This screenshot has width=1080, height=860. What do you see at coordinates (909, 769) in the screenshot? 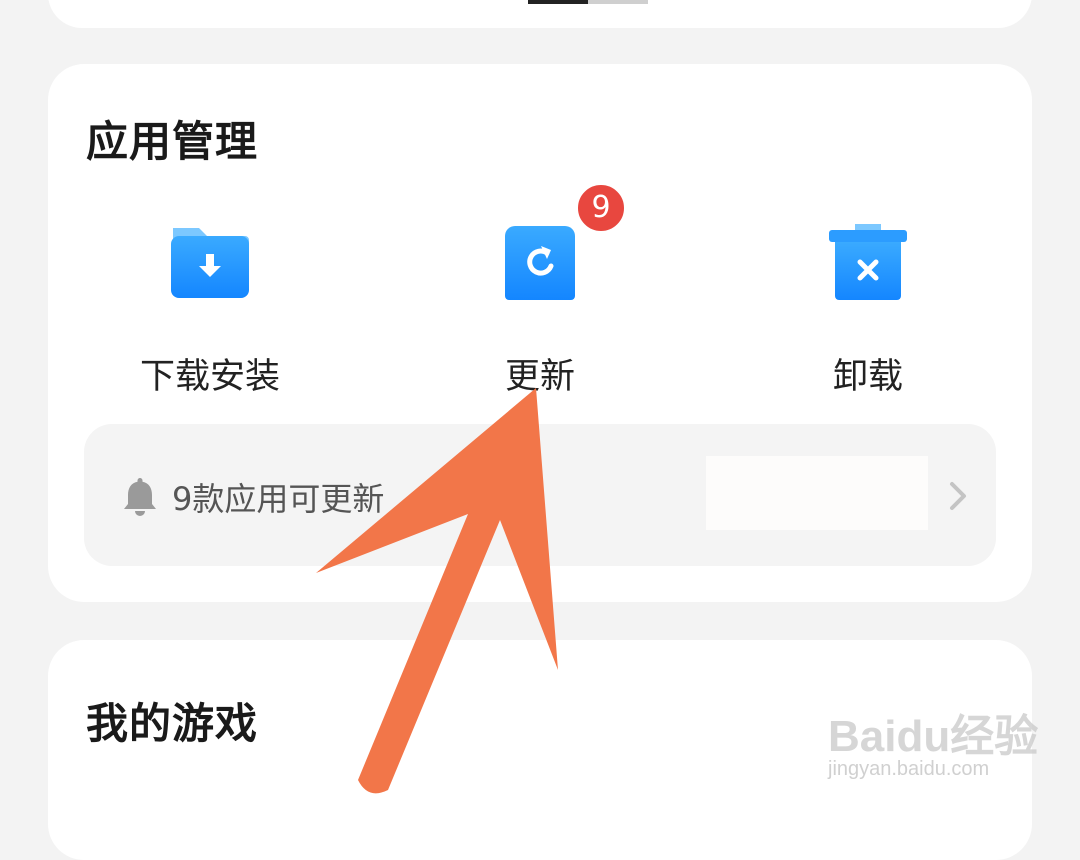
I see `watermark-url: jingyan.baidu.com` at bounding box center [909, 769].